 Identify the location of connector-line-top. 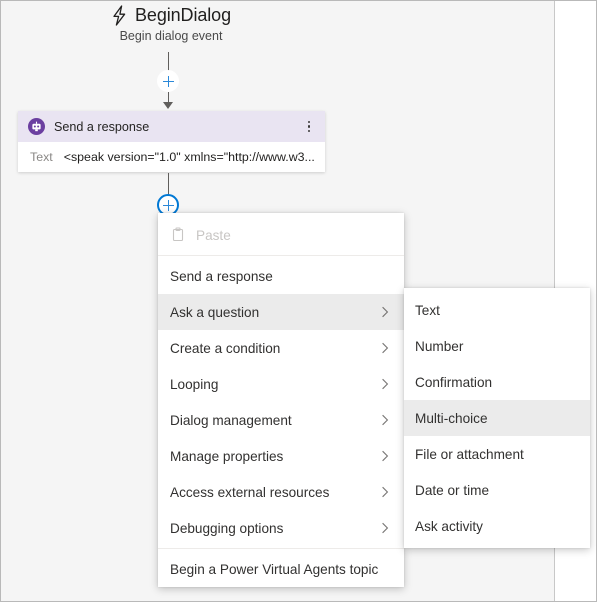
(168, 62).